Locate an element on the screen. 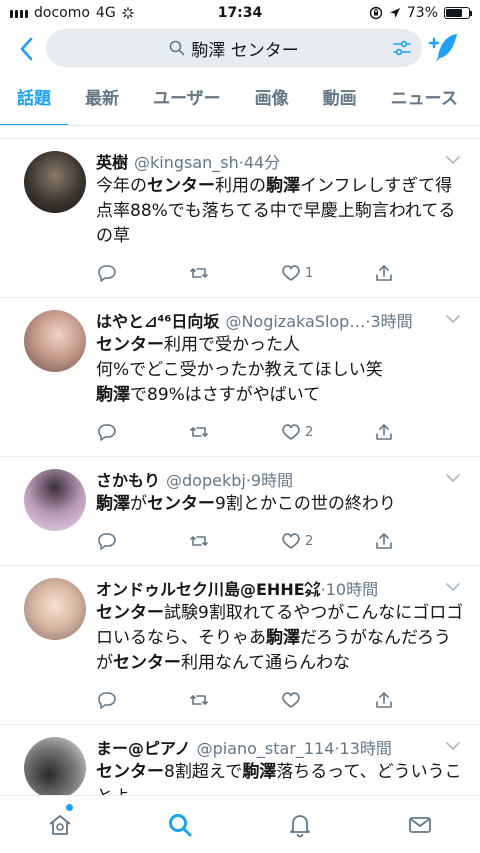 The image size is (480, 853). tweet-actions: 2 is located at coordinates (281, 432).